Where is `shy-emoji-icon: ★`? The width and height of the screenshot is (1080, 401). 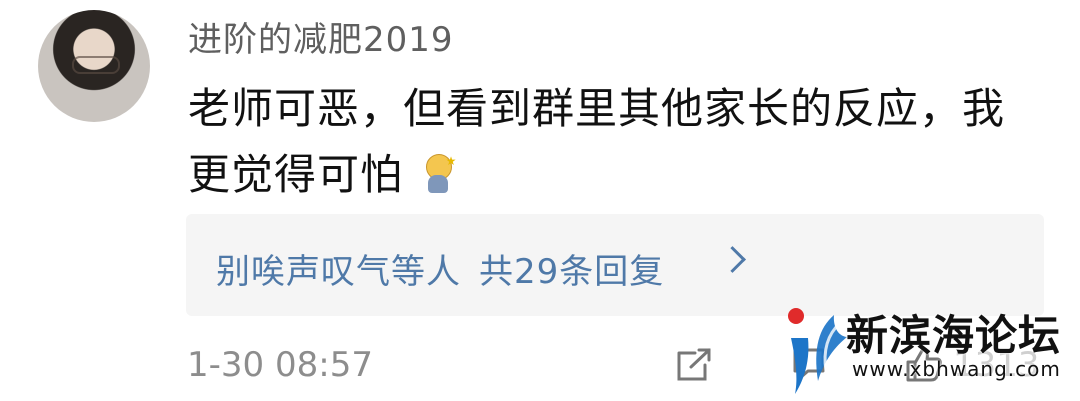 shy-emoji-icon: ★ is located at coordinates (439, 174).